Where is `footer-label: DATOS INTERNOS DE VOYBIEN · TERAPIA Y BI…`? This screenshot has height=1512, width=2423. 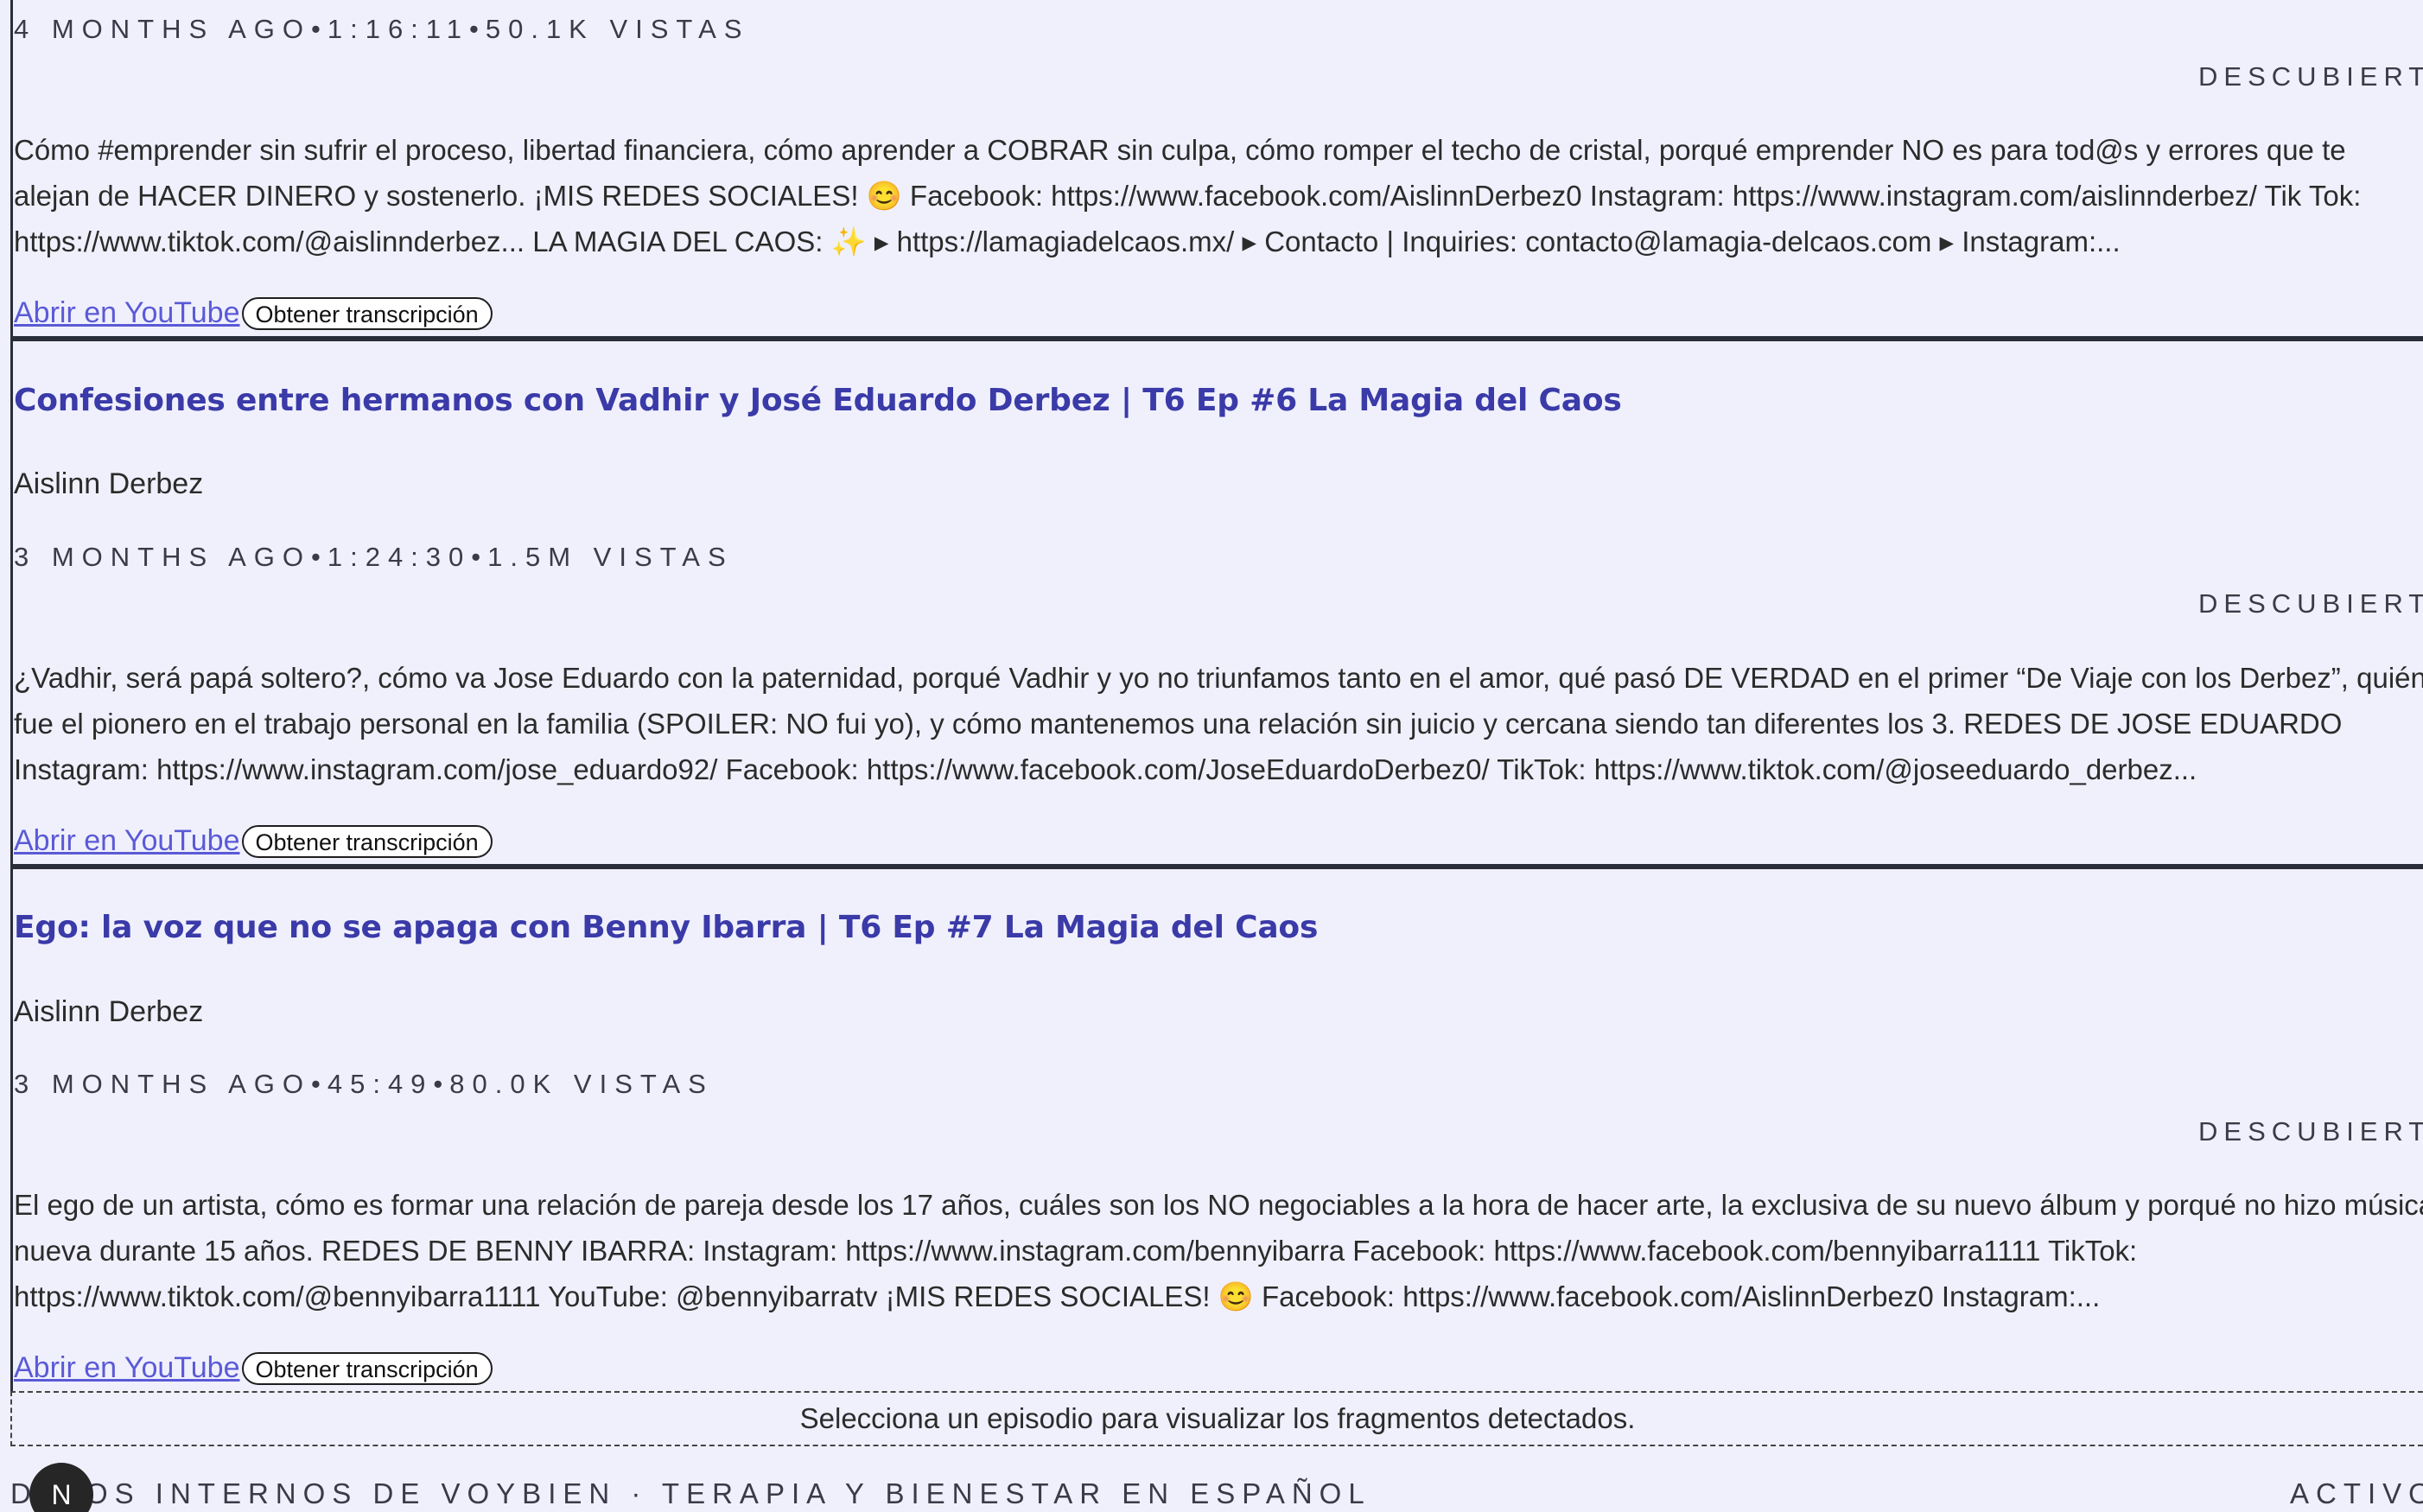
footer-label: DATOS INTERNOS DE VOYBIEN · TERAPIA Y BI… is located at coordinates (690, 1493).